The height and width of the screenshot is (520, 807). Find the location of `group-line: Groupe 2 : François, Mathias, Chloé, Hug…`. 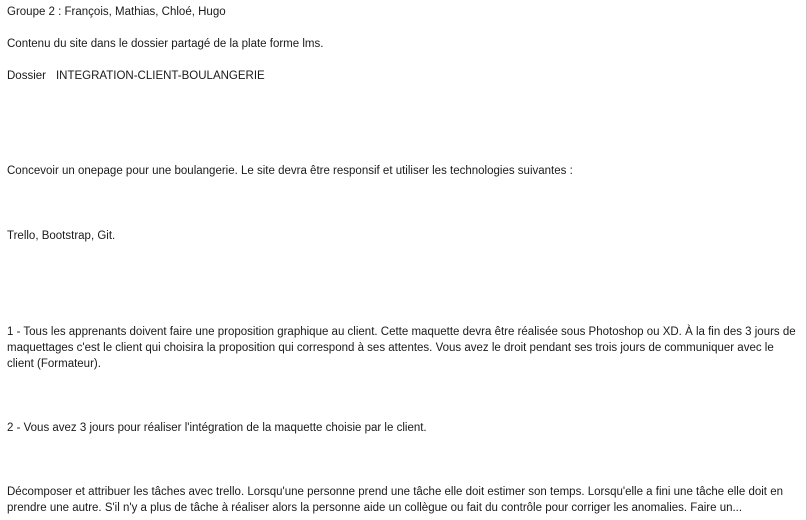

group-line: Groupe 2 : François, Mathias, Chloé, Hug… is located at coordinates (116, 12).